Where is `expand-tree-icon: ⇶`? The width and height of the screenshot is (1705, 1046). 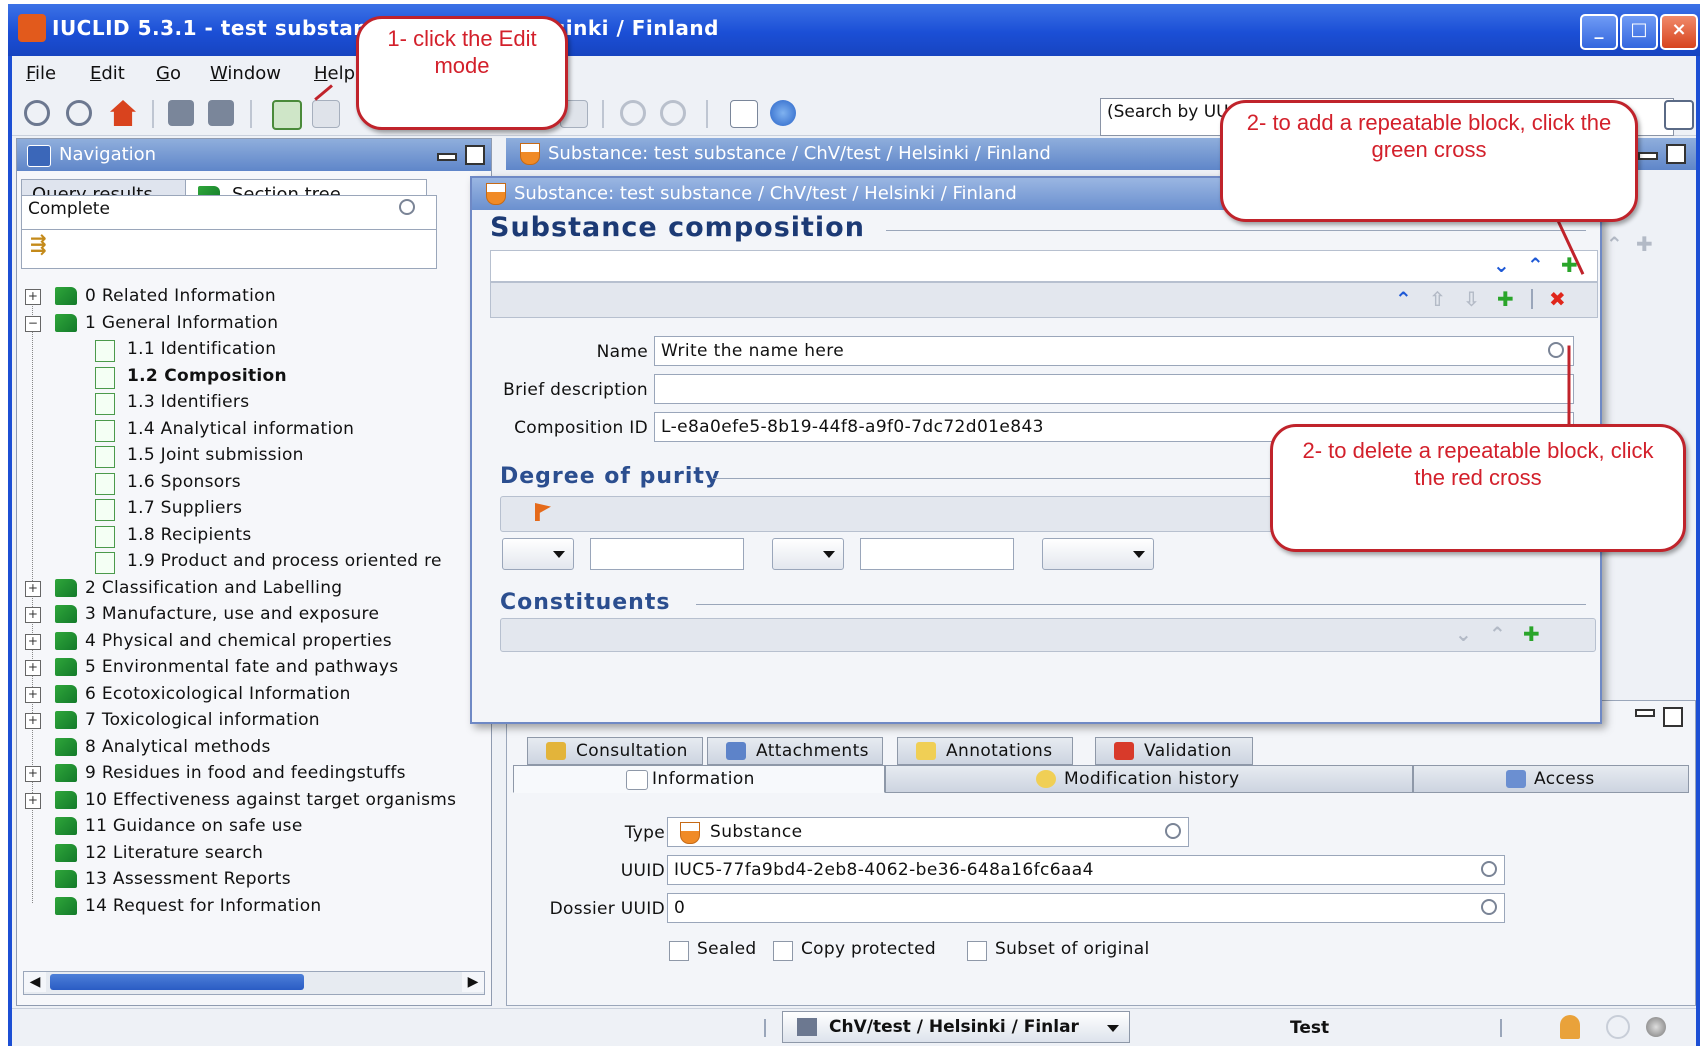
expand-tree-icon: ⇶ is located at coordinates (38, 244).